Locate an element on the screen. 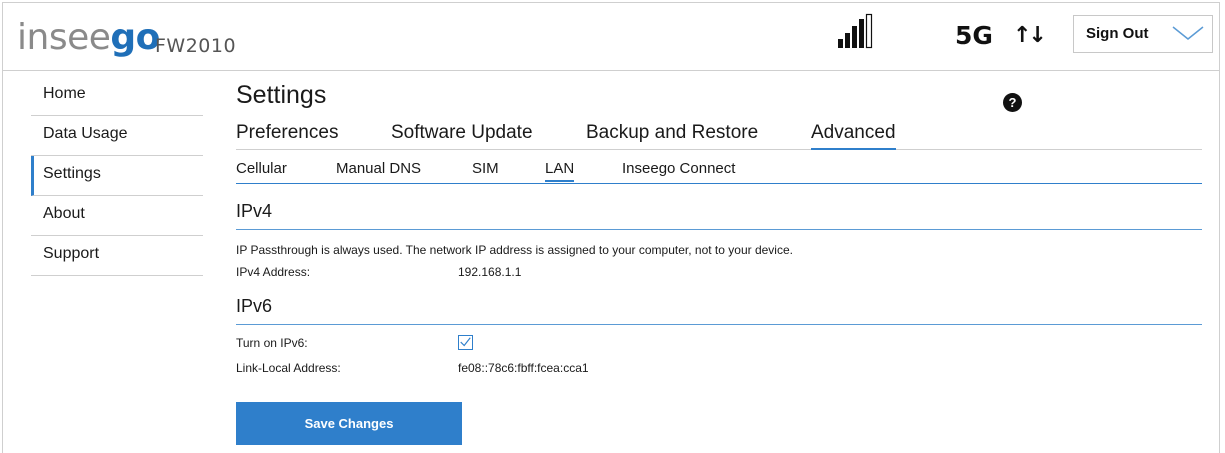  subtab-lan: LAN is located at coordinates (560, 171).